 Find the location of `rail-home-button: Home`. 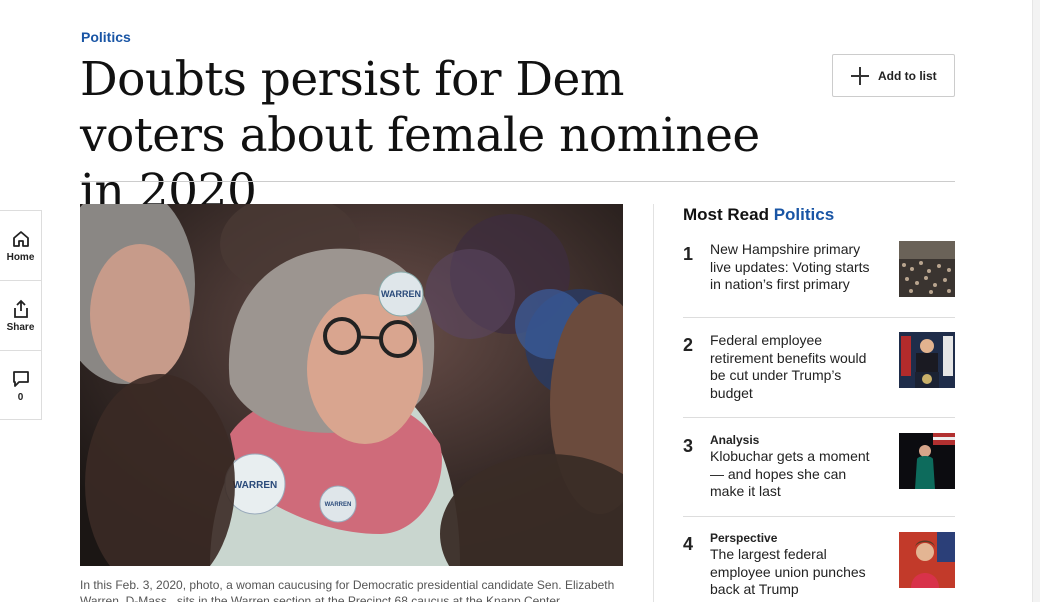

rail-home-button: Home is located at coordinates (20, 246).